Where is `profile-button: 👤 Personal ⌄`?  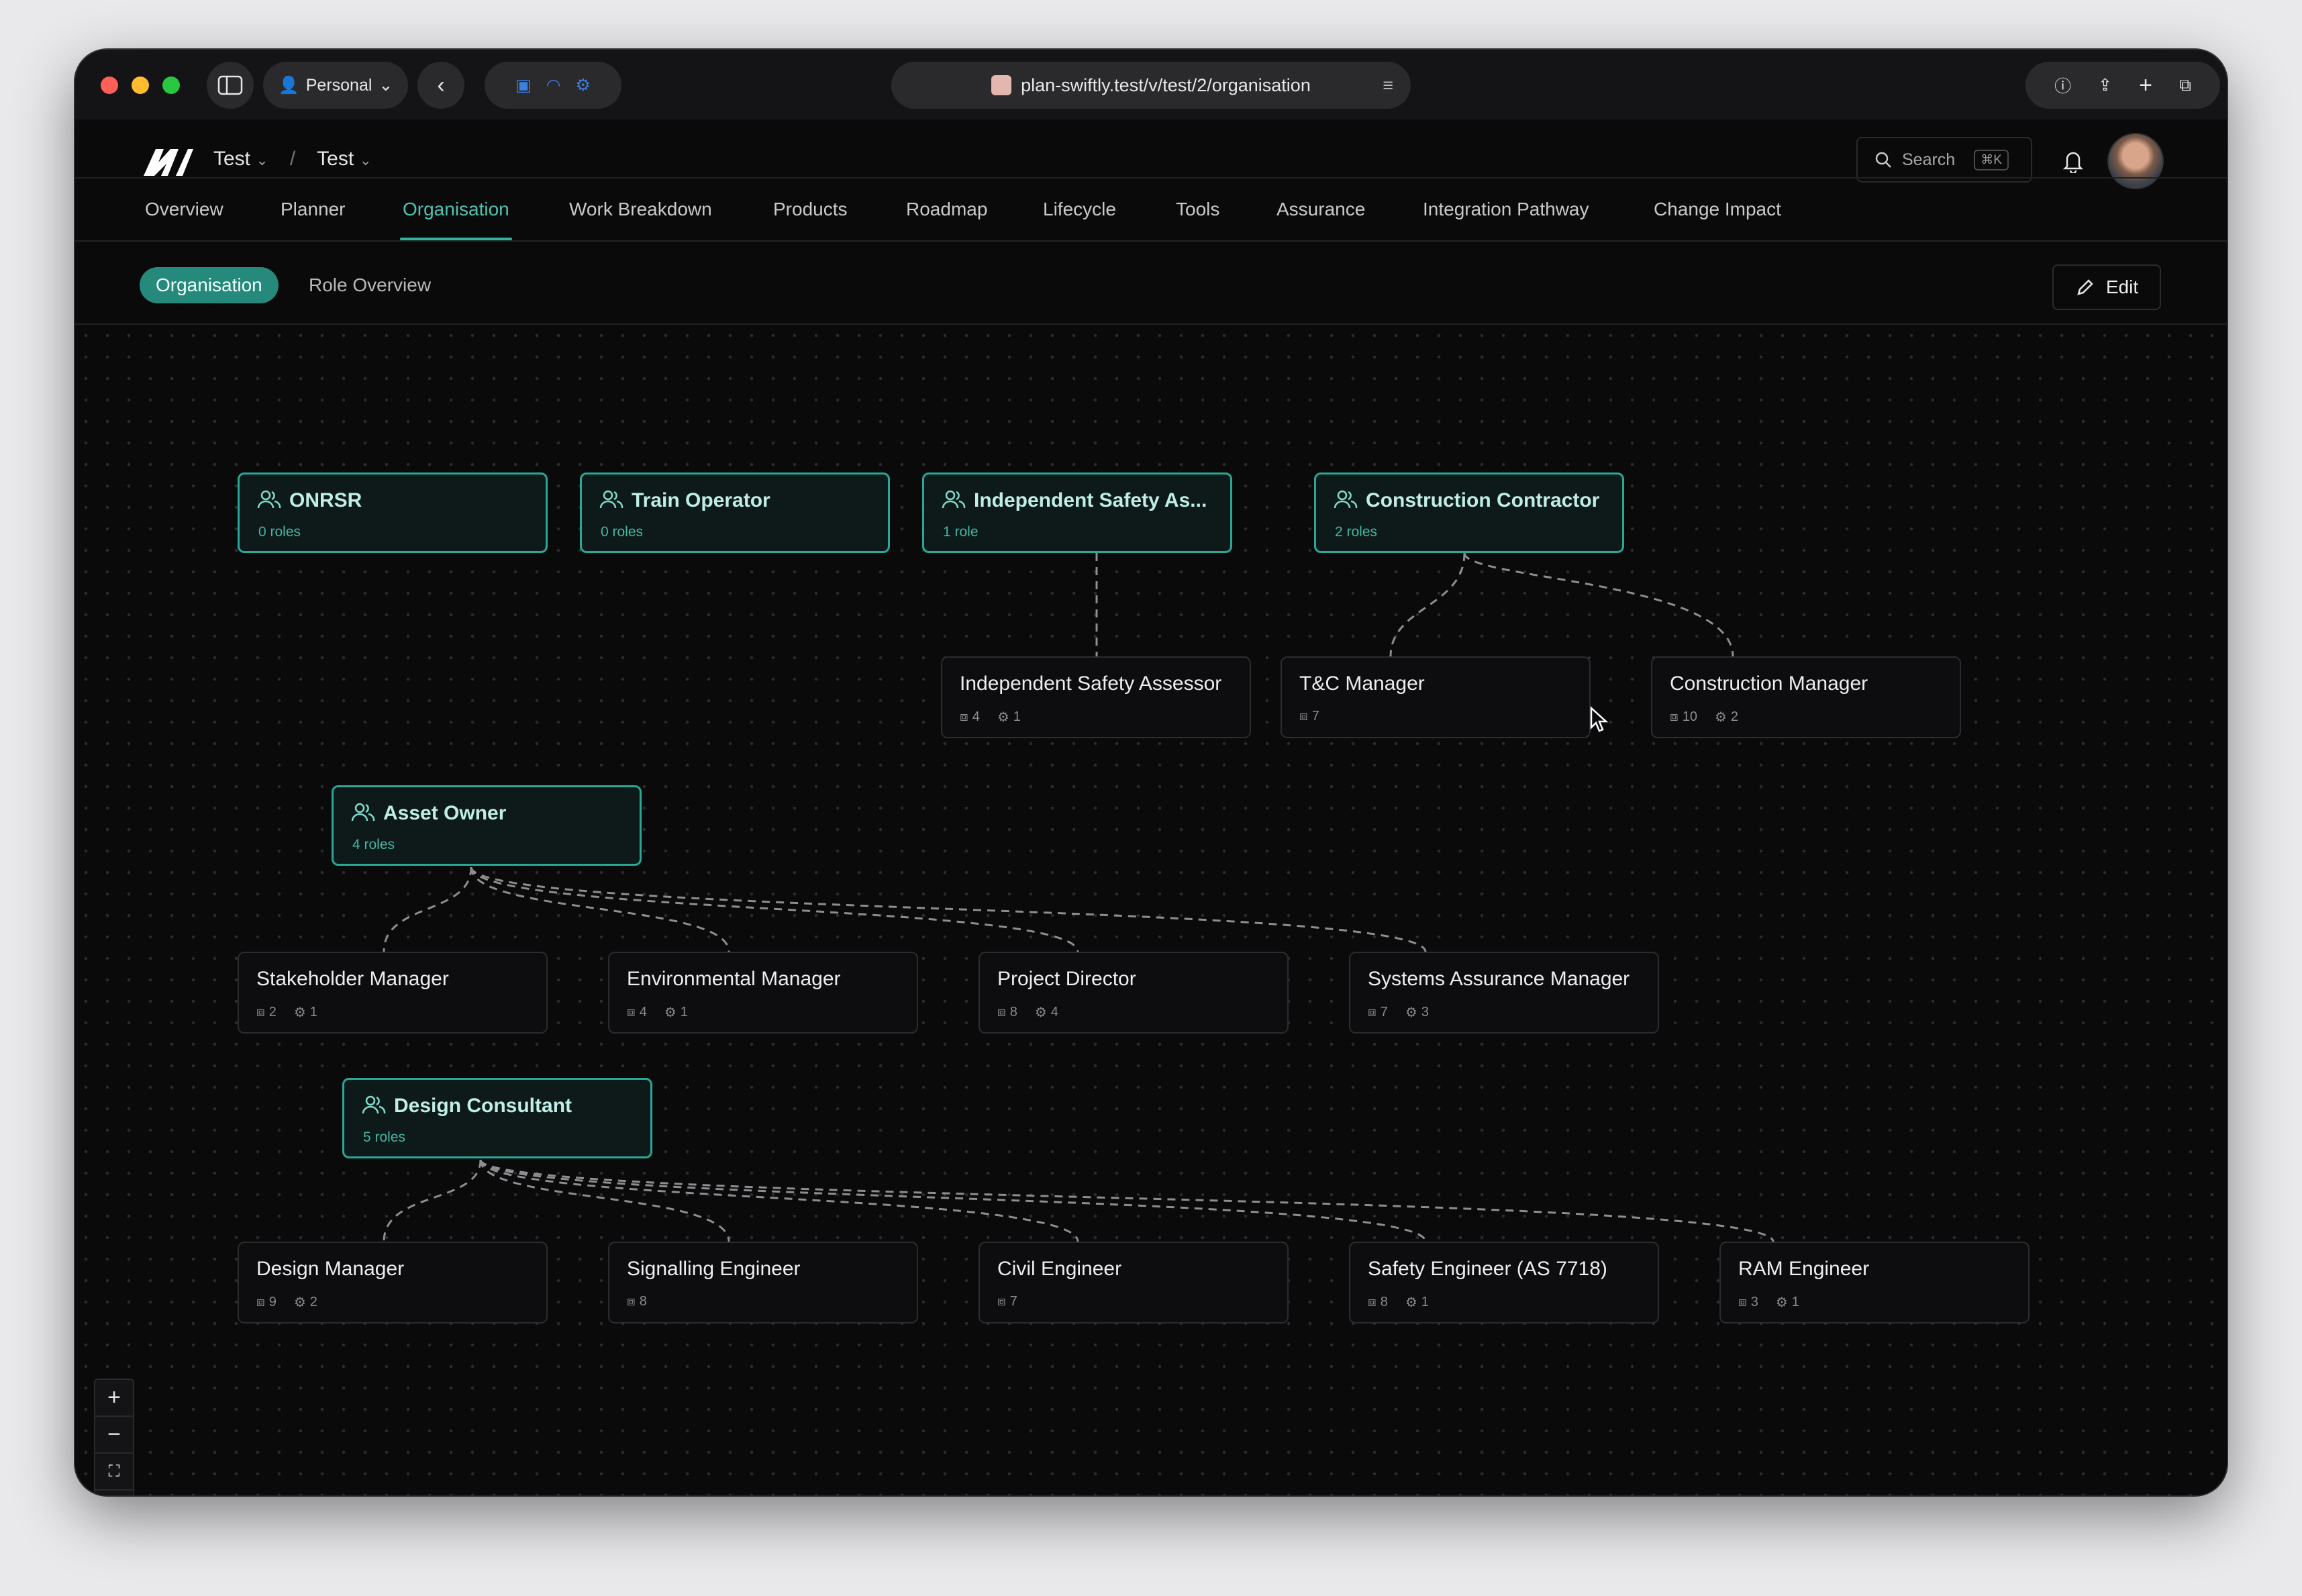 profile-button: 👤 Personal ⌄ is located at coordinates (335, 85).